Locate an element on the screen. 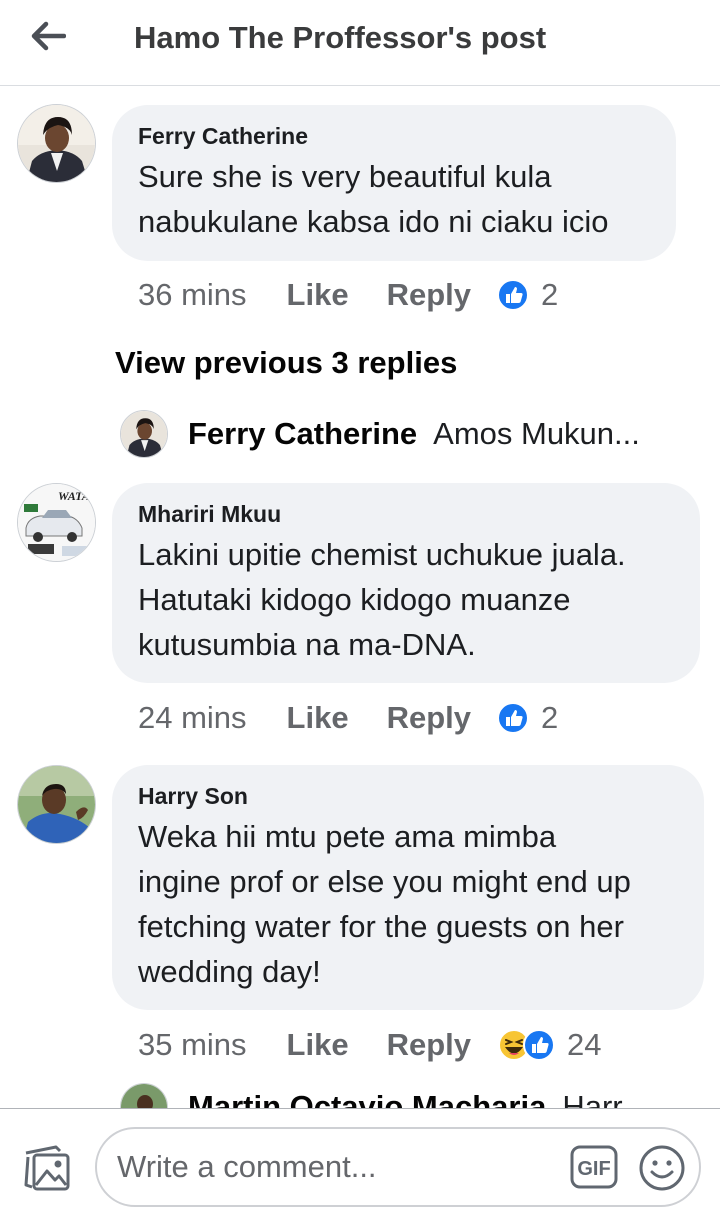  gif-button: GIF is located at coordinates (594, 1167).